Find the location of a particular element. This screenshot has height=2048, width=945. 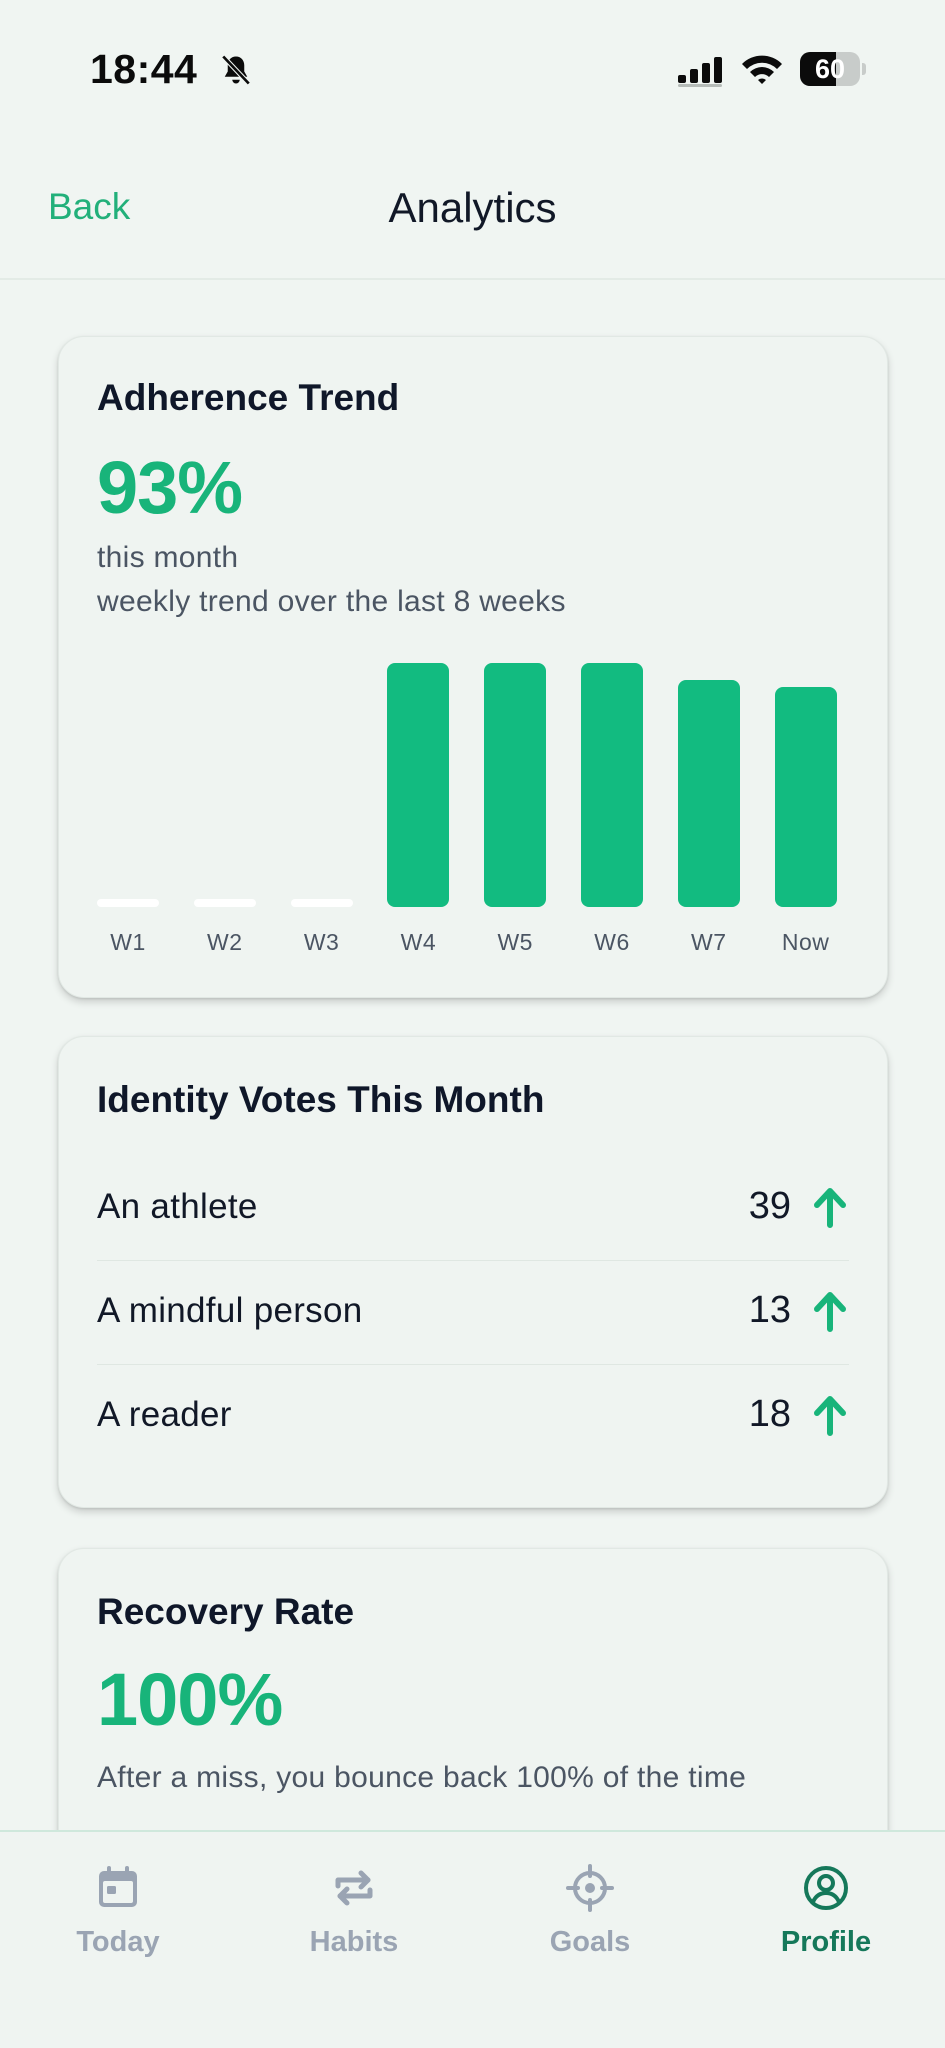

nav-header: Back Analytics is located at coordinates (472, 210).